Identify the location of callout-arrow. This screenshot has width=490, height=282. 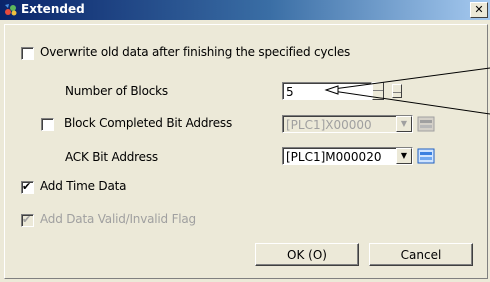
(407, 91).